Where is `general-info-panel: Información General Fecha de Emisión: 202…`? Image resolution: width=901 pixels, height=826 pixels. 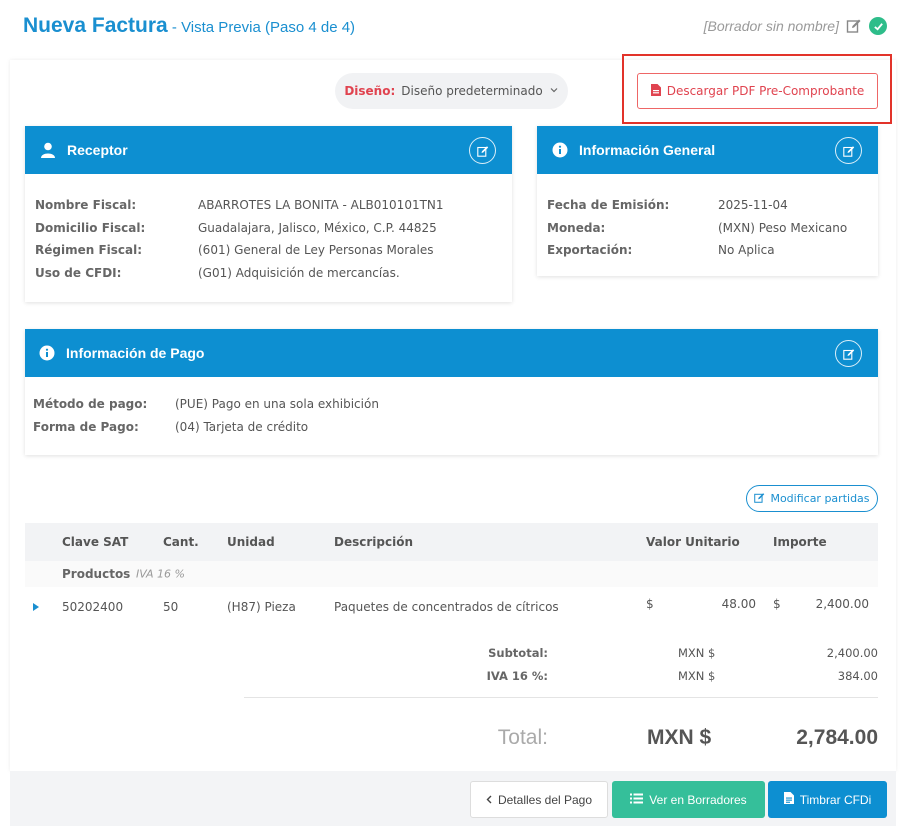 general-info-panel: Información General Fecha de Emisión: 202… is located at coordinates (707, 201).